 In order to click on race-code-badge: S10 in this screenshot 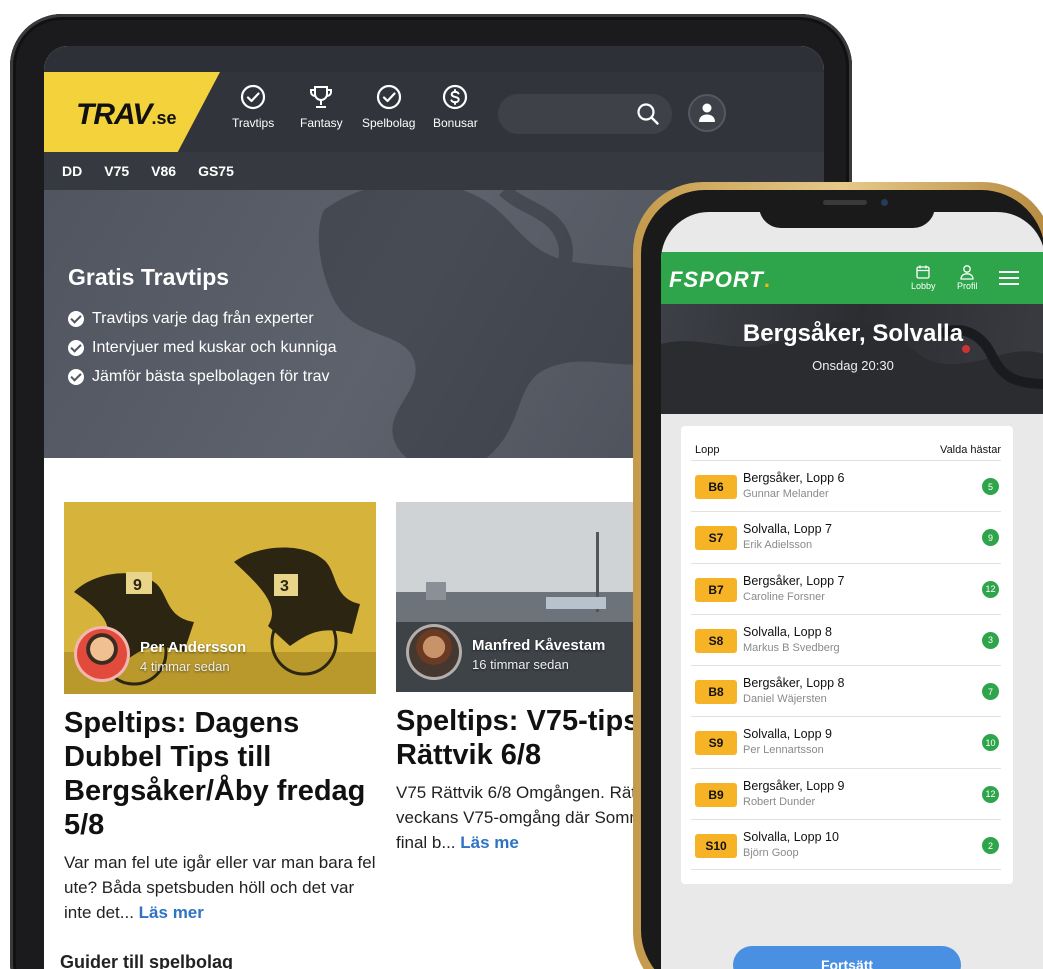, I will do `click(716, 846)`.